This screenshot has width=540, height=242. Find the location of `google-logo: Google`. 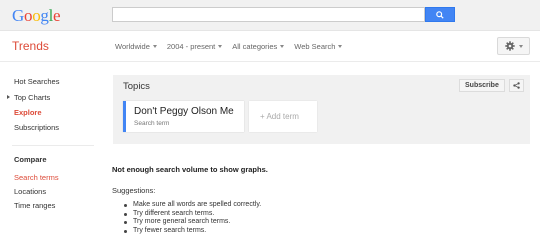

google-logo: Google is located at coordinates (36, 16).